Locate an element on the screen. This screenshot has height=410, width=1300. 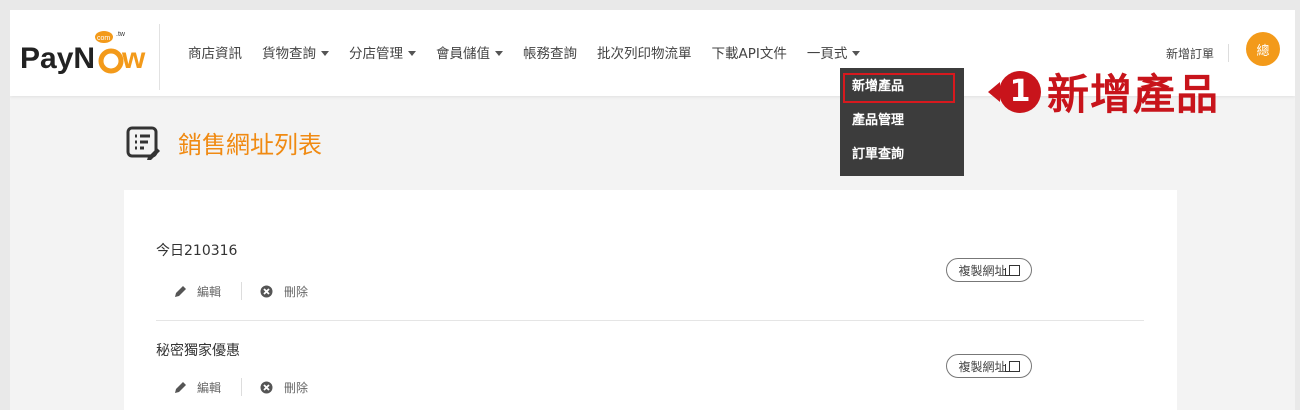
dropdown-item-order-query: 訂單查詢 is located at coordinates (902, 155).